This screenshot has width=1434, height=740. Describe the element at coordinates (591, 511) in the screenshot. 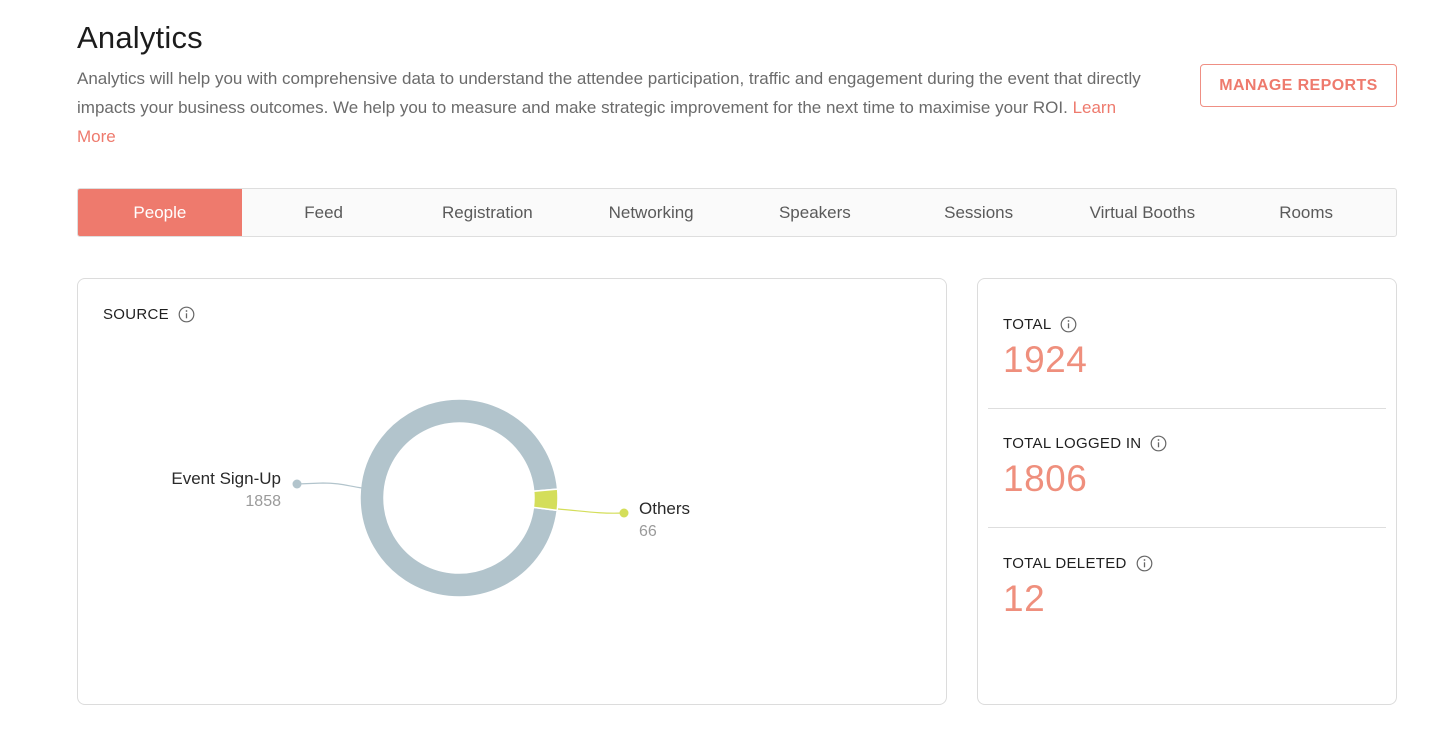

I see `leader-line-others` at that location.